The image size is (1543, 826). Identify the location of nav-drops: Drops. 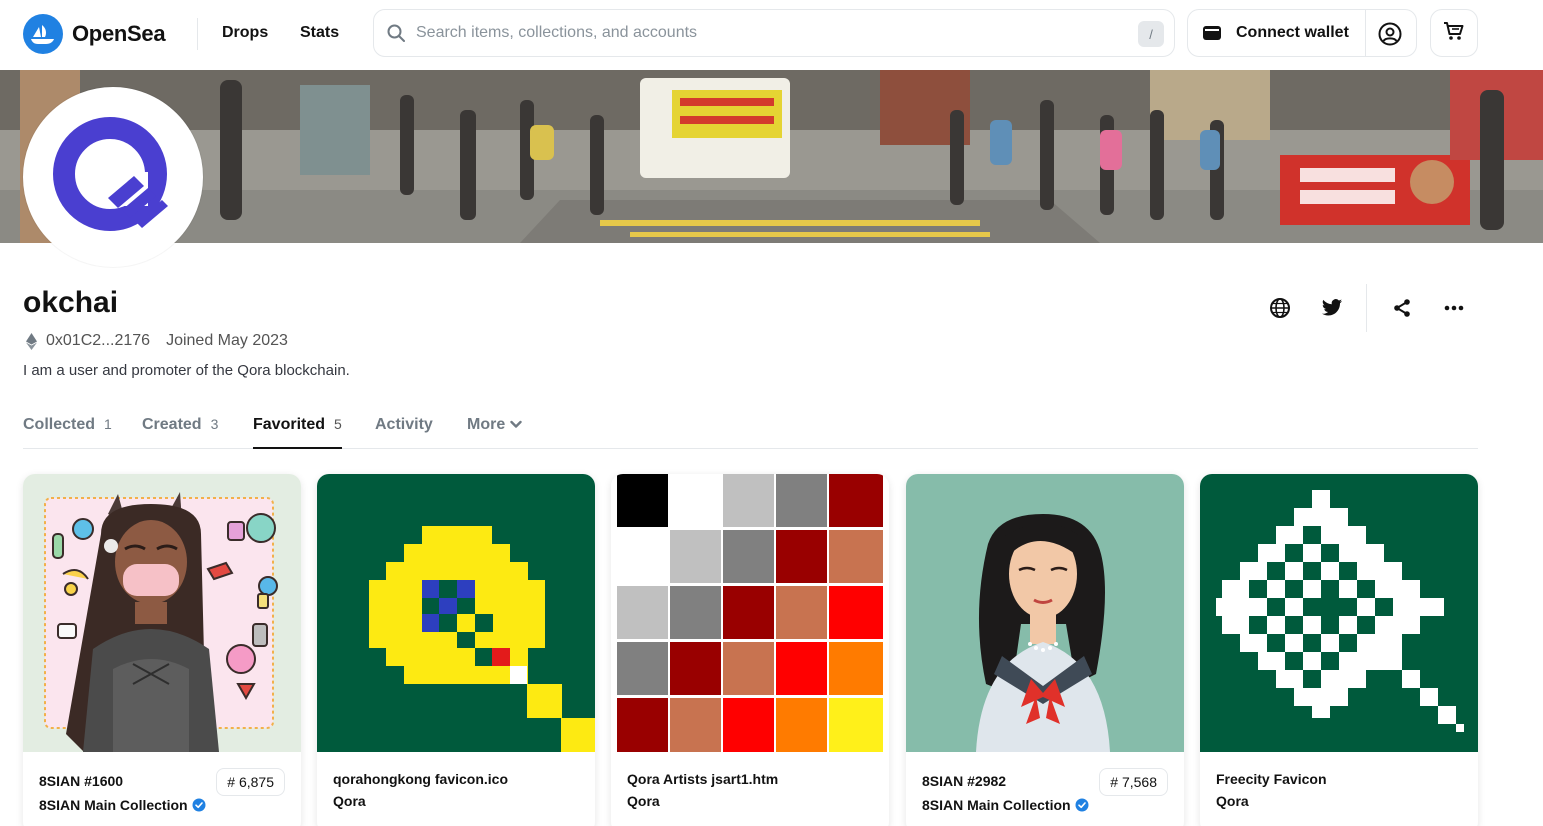
(245, 33).